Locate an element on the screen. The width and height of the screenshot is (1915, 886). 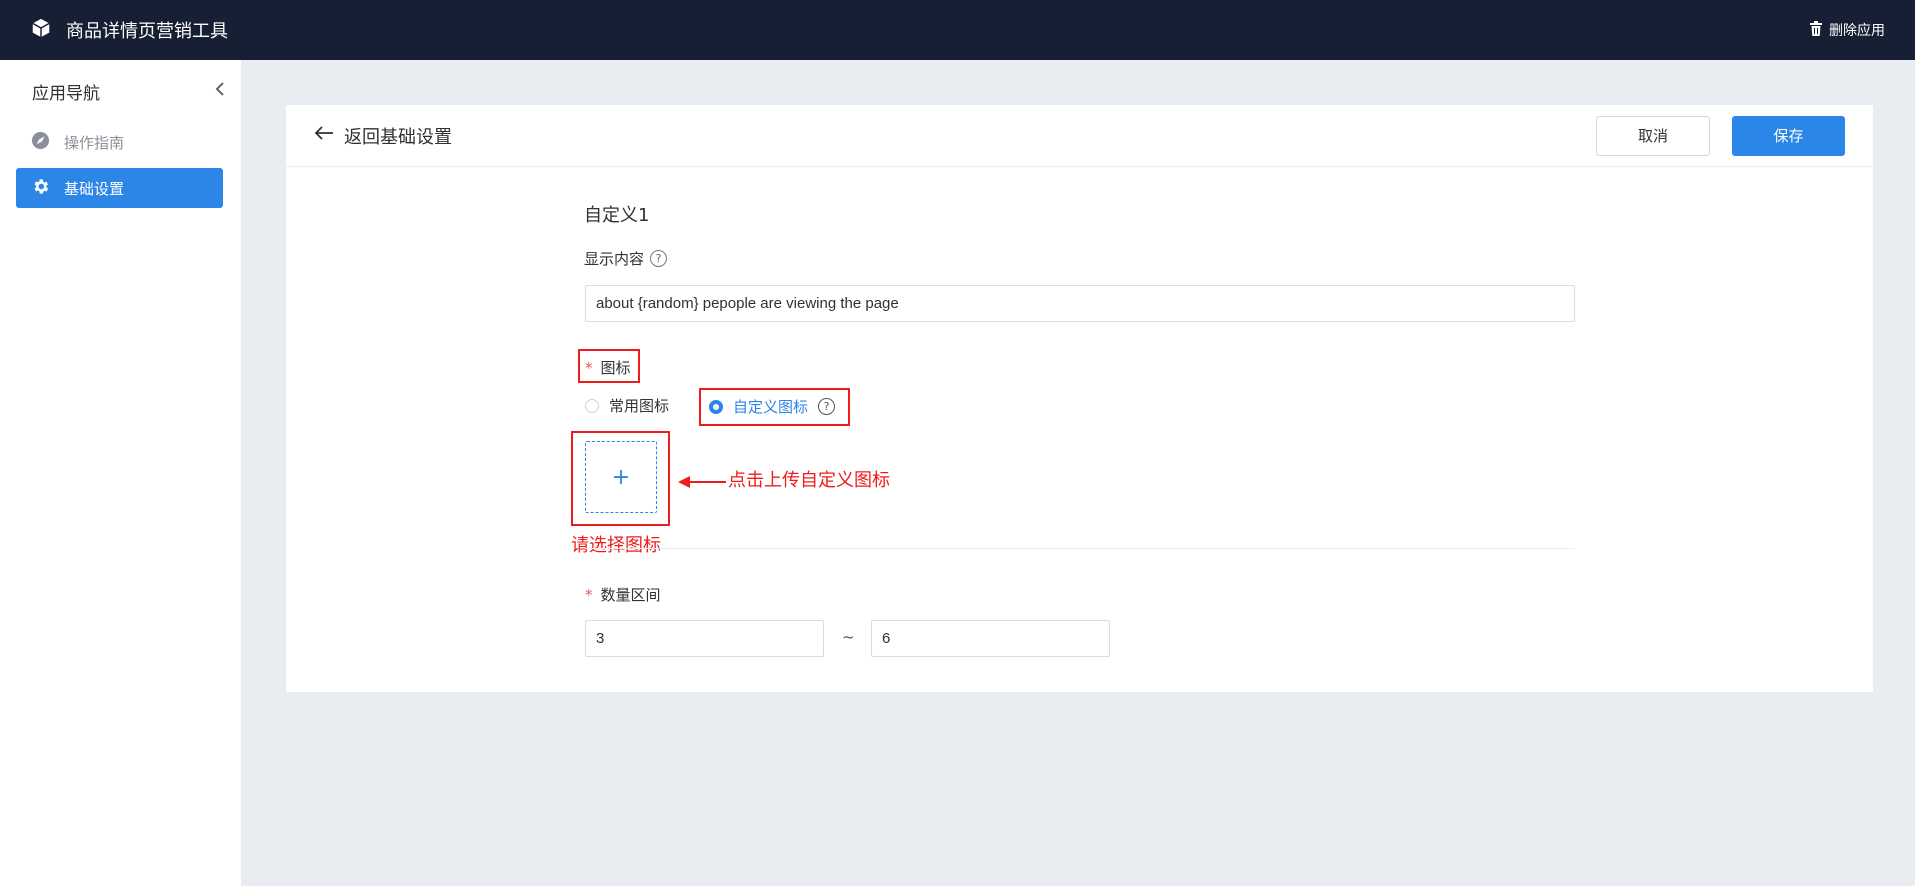
sidebar-header: 应用导航 is located at coordinates (120, 91).